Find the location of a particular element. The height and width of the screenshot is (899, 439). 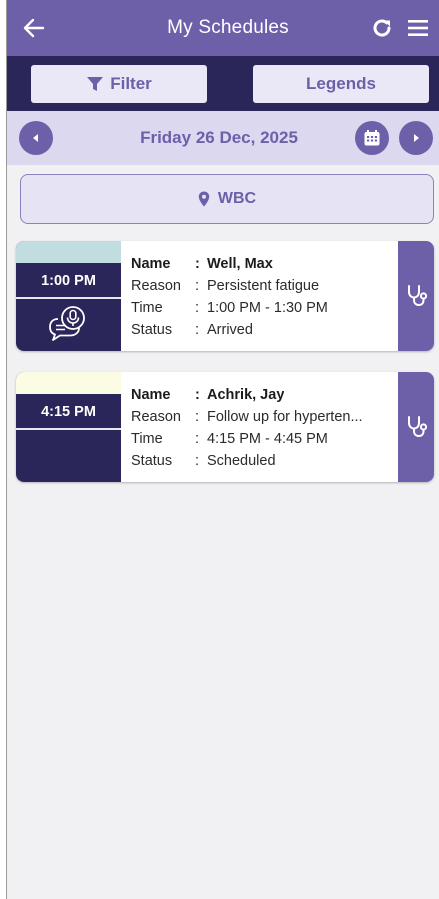

patient-name-row: Name : Achrik, Jay is located at coordinates (264, 395).